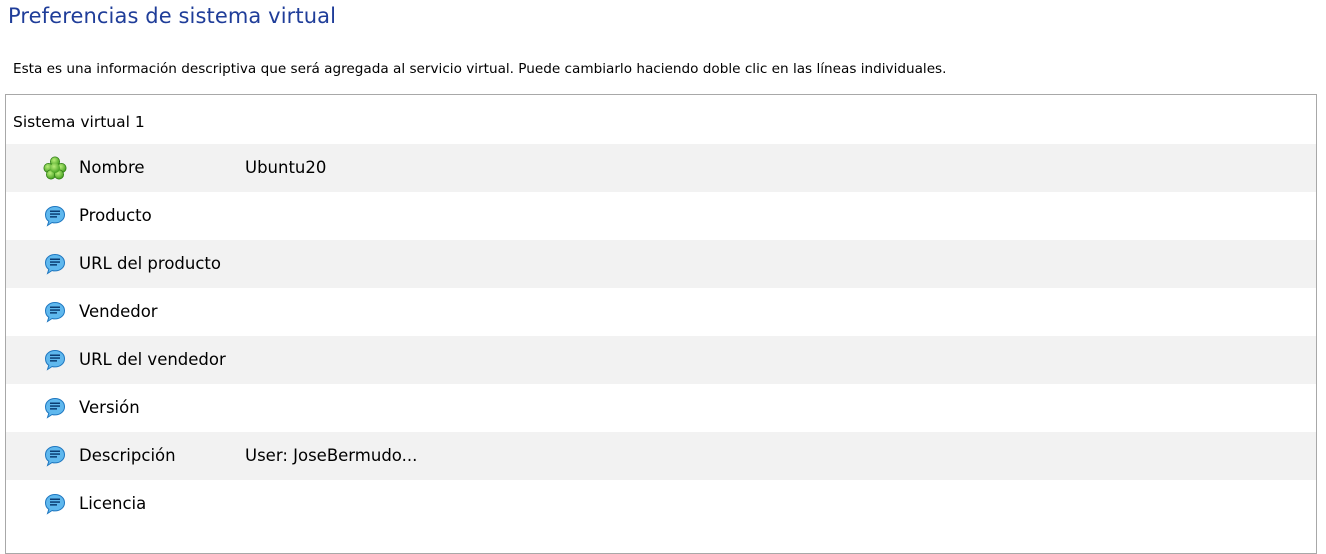 The image size is (1326, 554). What do you see at coordinates (127, 455) in the screenshot?
I see `row-label: Descripción` at bounding box center [127, 455].